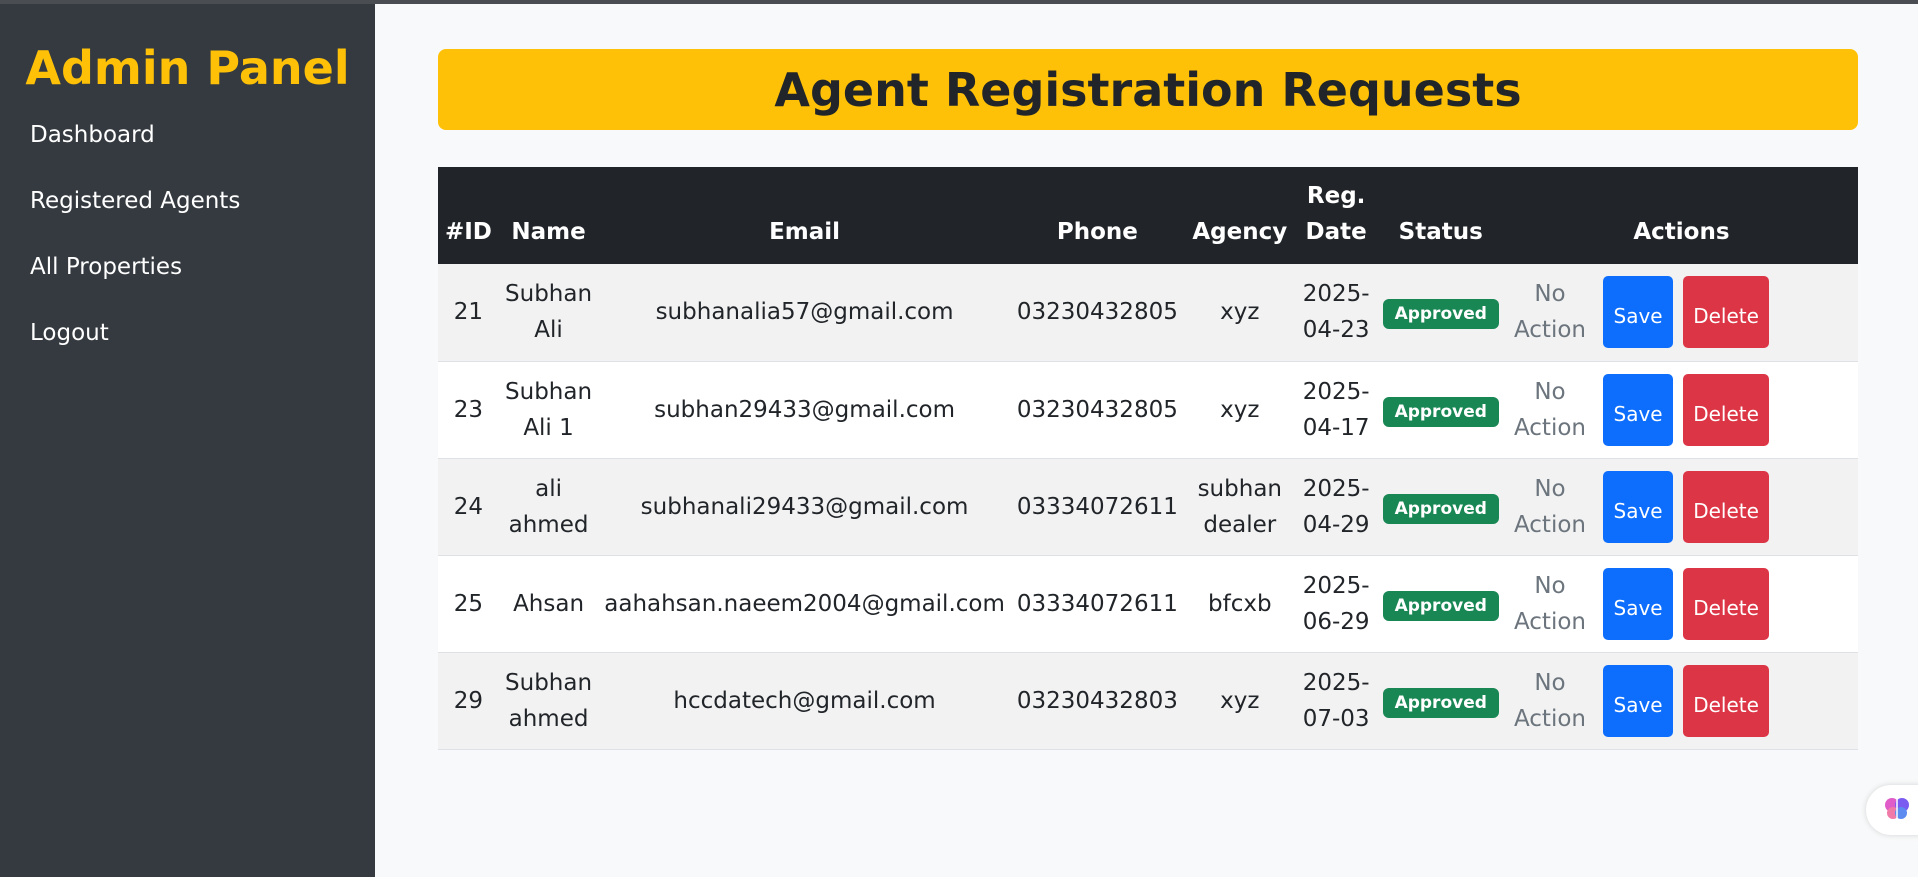  I want to click on cell-name: Subhan Ali 1, so click(549, 409).